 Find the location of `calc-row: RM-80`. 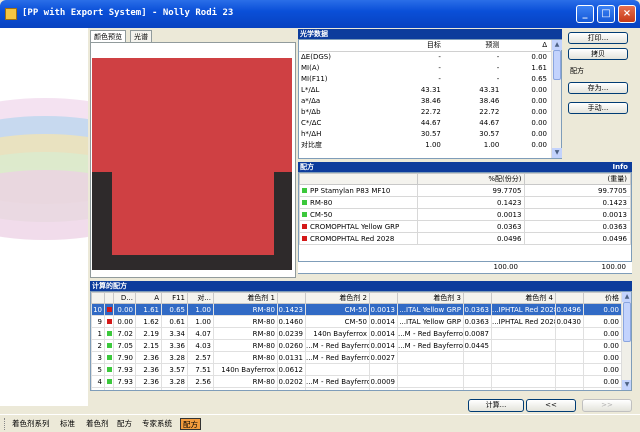

calc-row: RM-80 is located at coordinates (356, 388).